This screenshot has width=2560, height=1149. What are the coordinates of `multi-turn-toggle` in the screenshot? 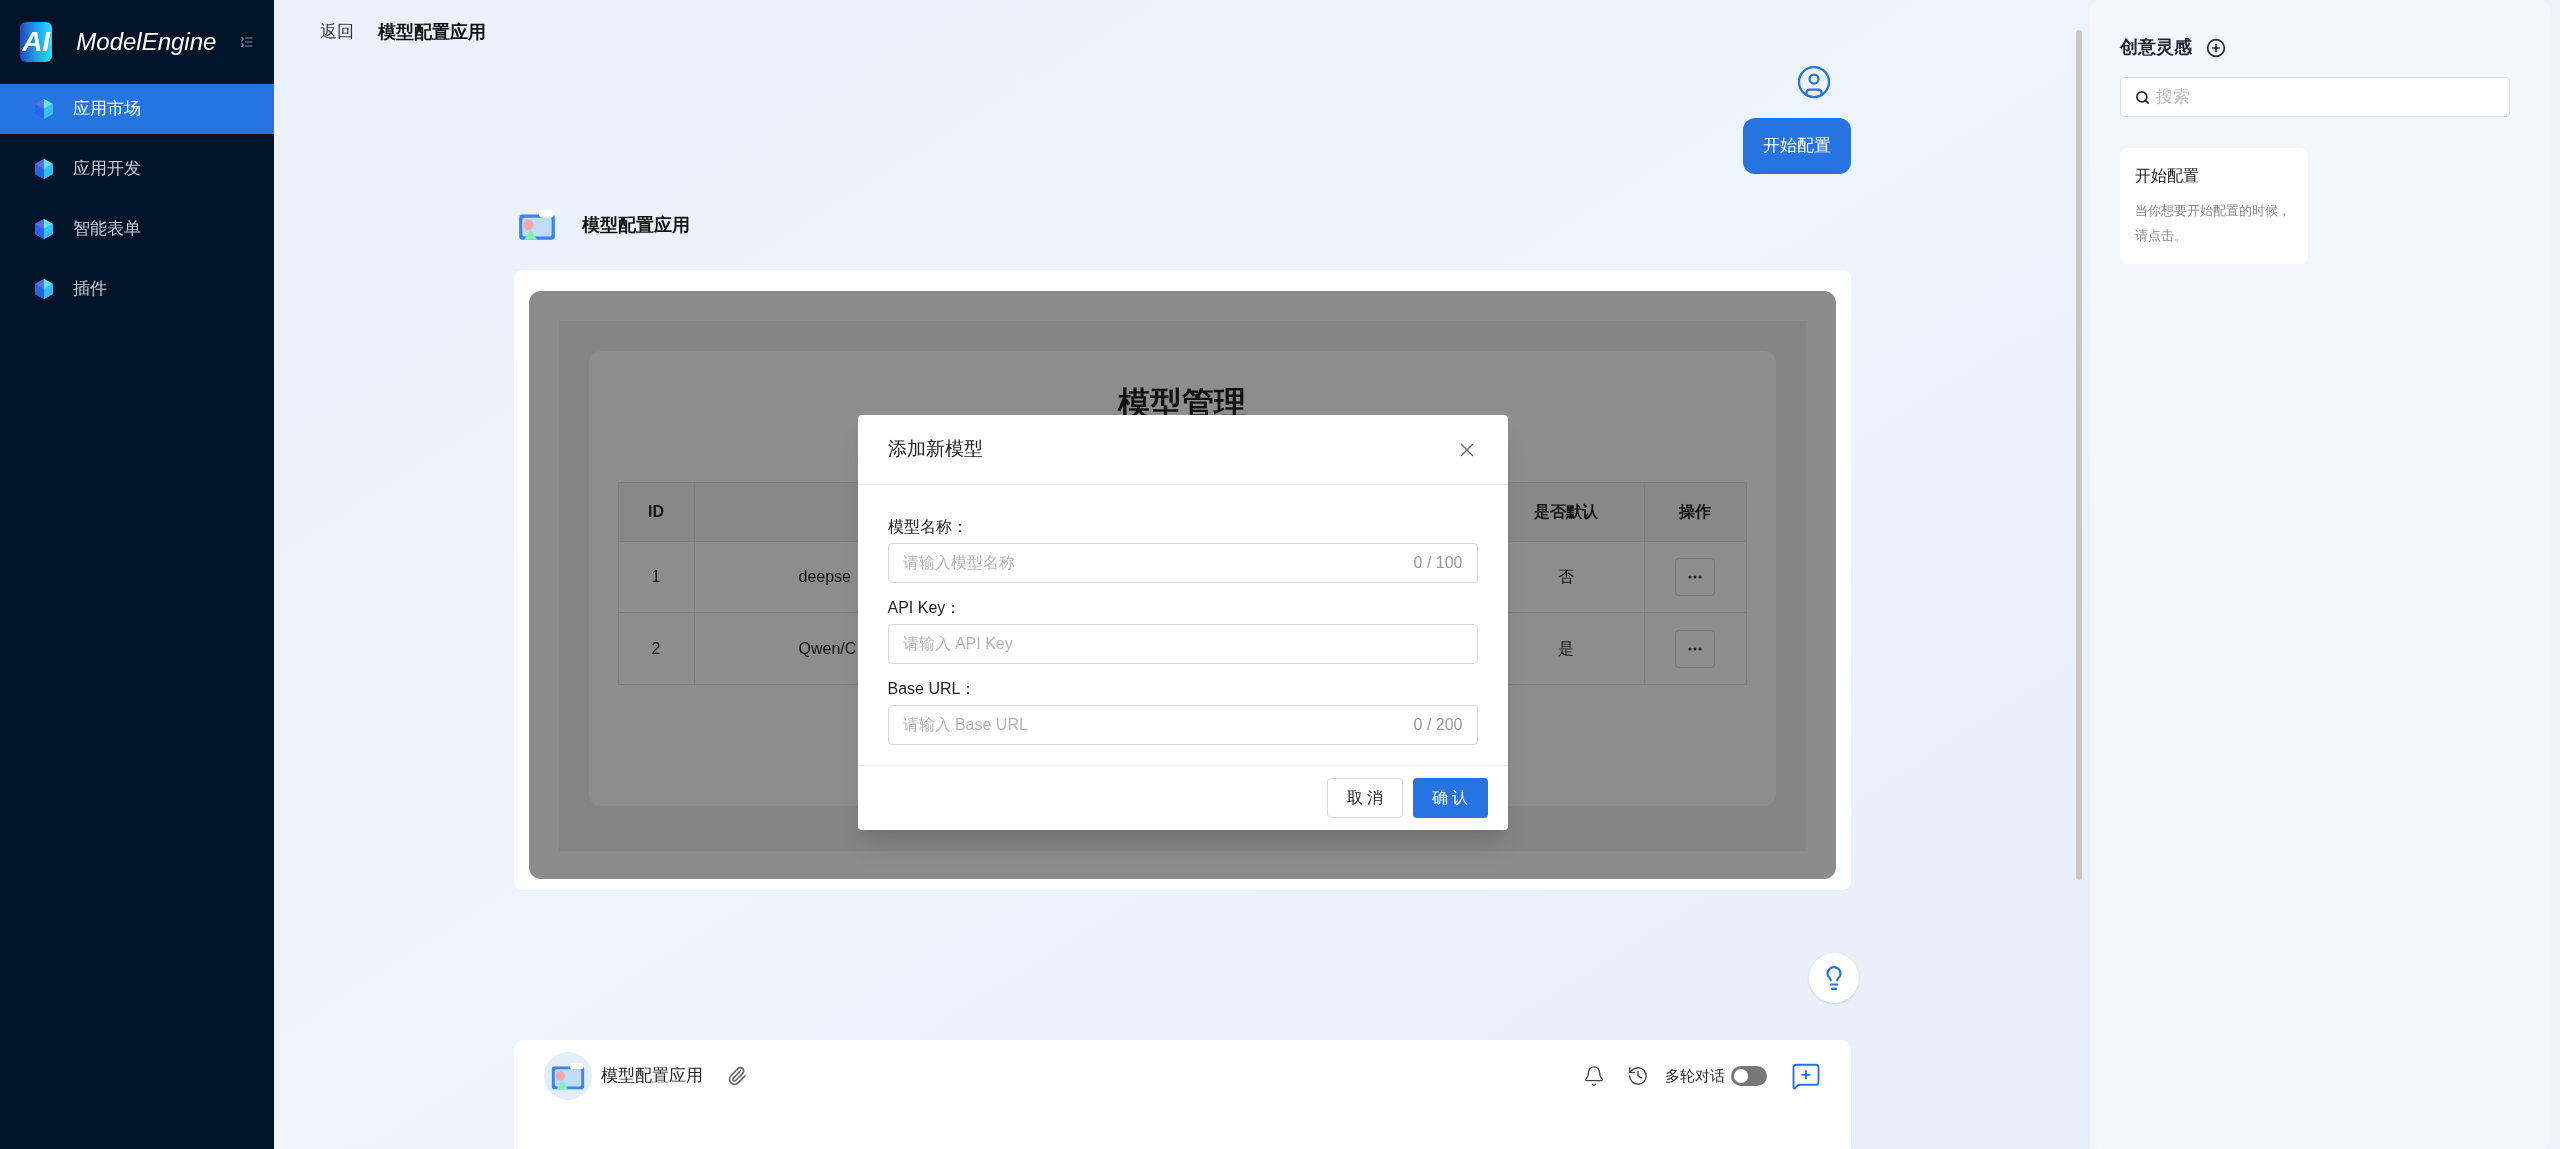 It's located at (1748, 1076).